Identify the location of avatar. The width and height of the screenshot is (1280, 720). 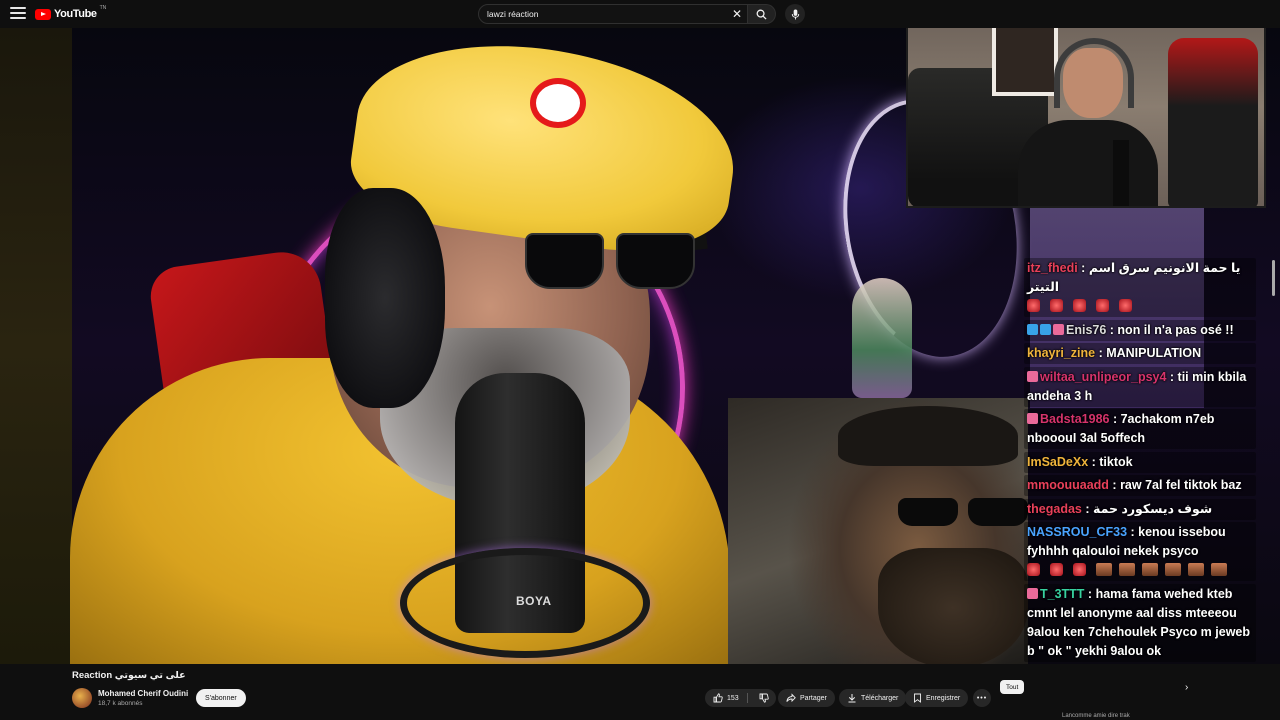
(82, 698).